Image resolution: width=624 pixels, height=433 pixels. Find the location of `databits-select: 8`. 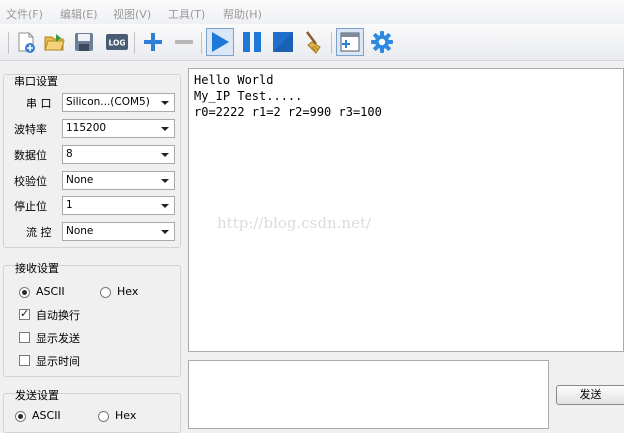

databits-select: 8 is located at coordinates (118, 154).